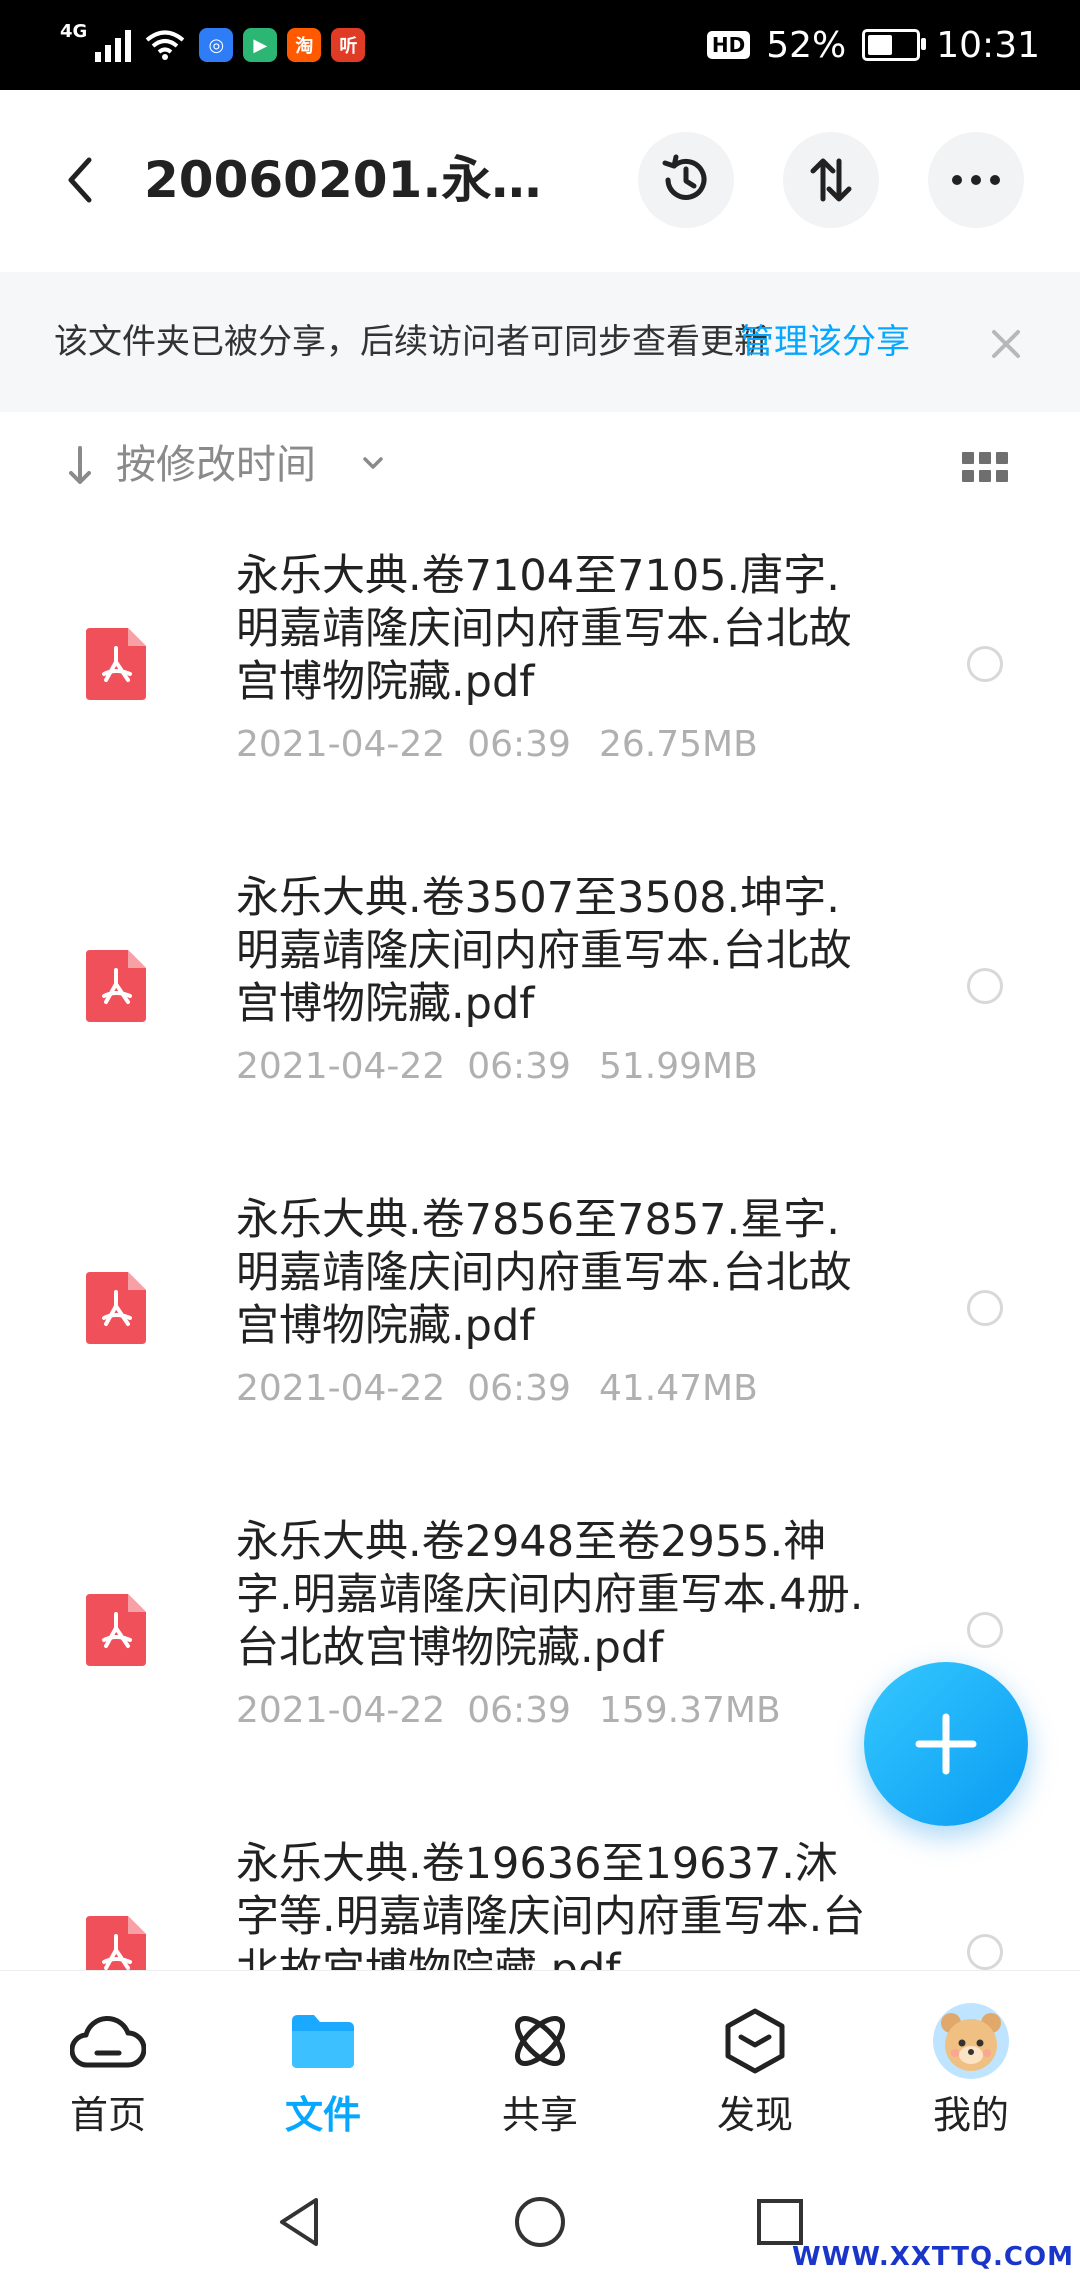 This screenshot has width=1080, height=2280. I want to click on nav-me: 我的, so click(971, 2076).